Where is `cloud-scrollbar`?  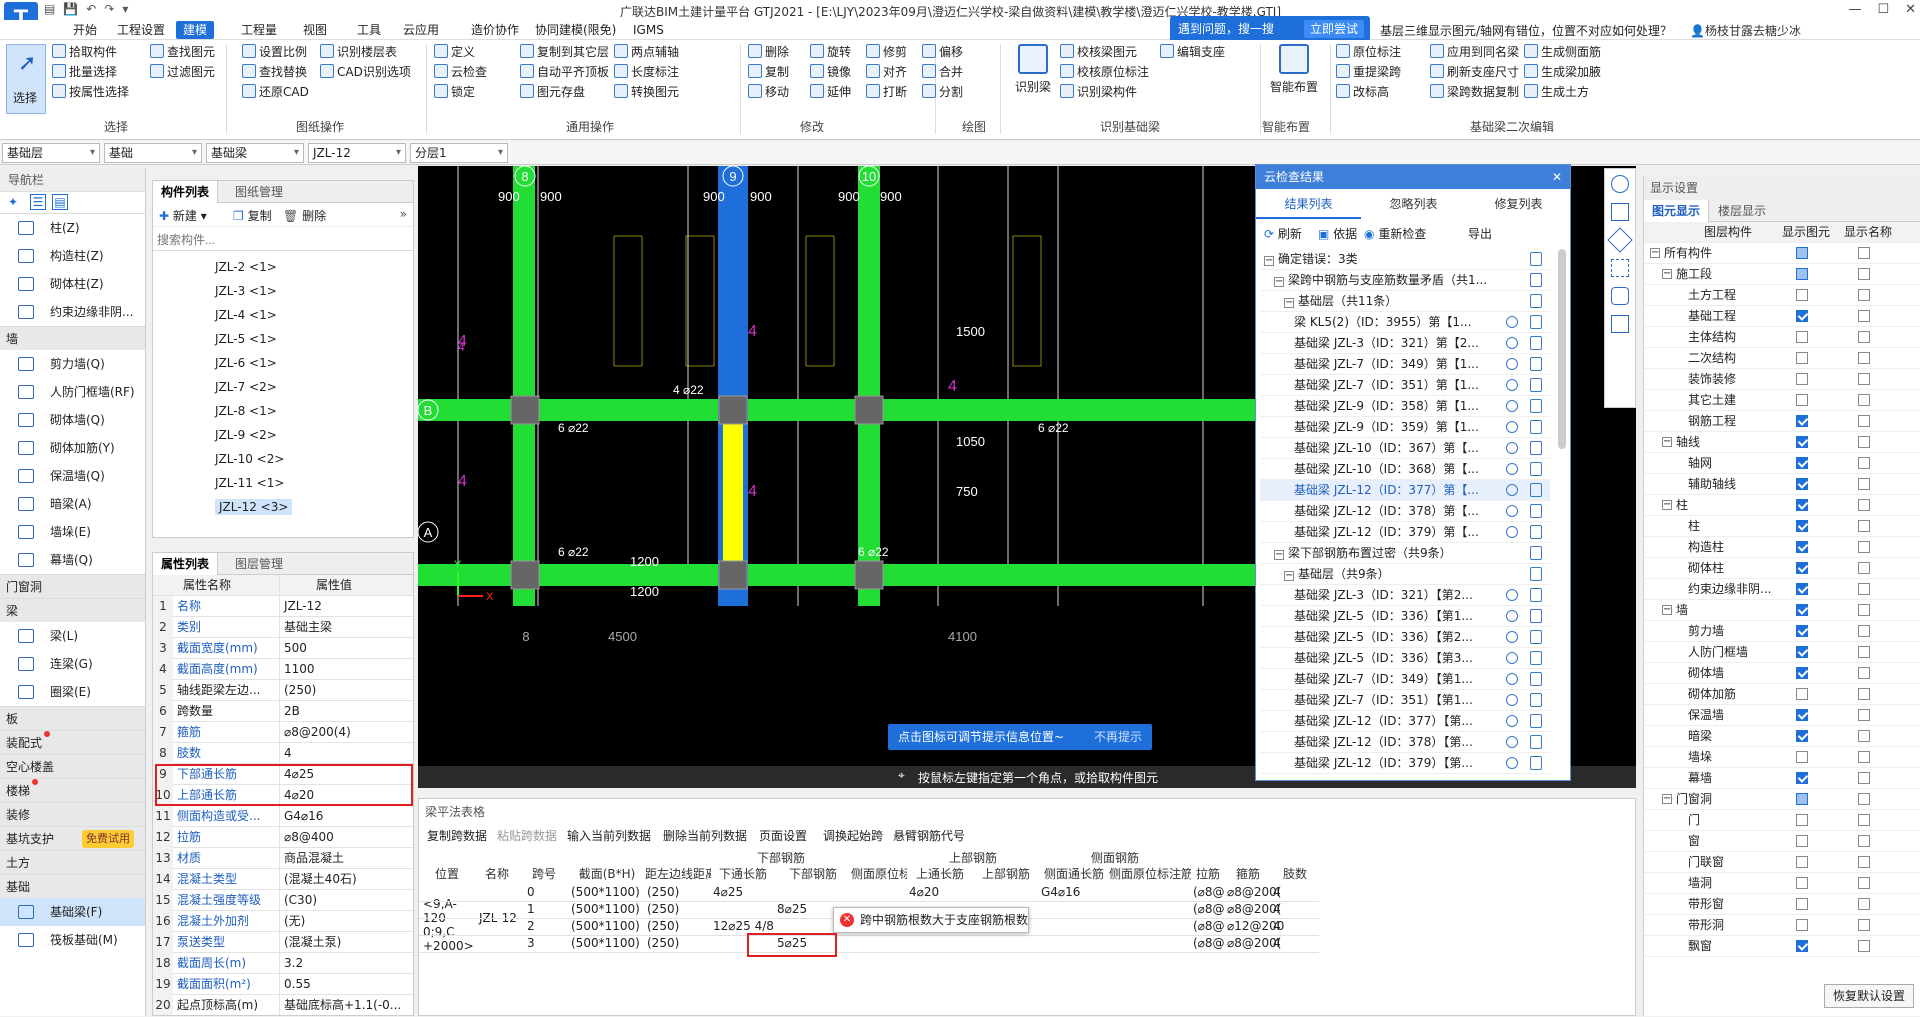
cloud-scrollbar is located at coordinates (1562, 349).